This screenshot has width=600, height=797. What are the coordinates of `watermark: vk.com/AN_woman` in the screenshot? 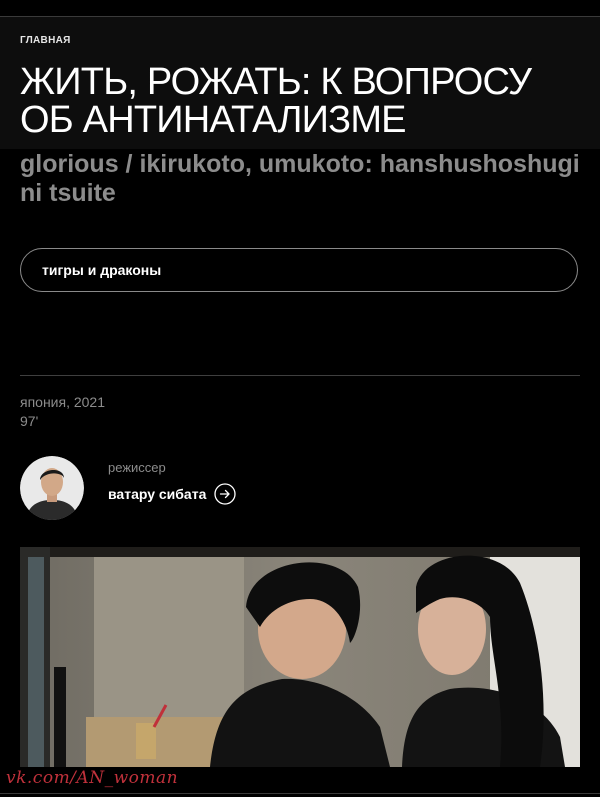 It's located at (92, 778).